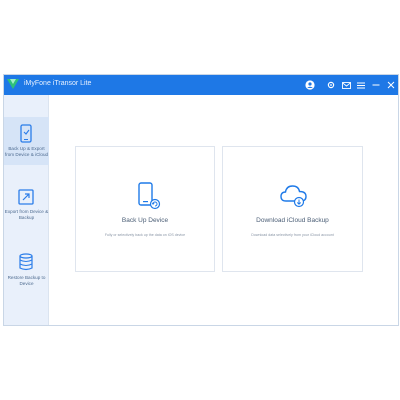  I want to click on sidebar-item-label: Restore Backup to Device, so click(26, 280).